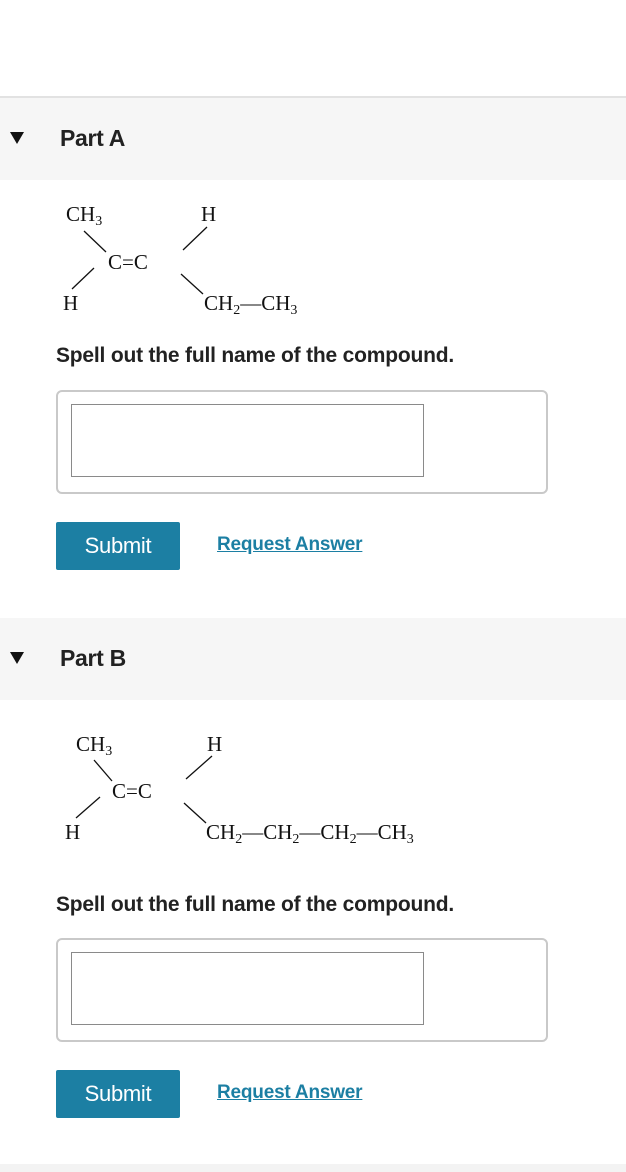 Image resolution: width=626 pixels, height=1172 pixels. Describe the element at coordinates (313, 1168) in the screenshot. I see `section-divider` at that location.